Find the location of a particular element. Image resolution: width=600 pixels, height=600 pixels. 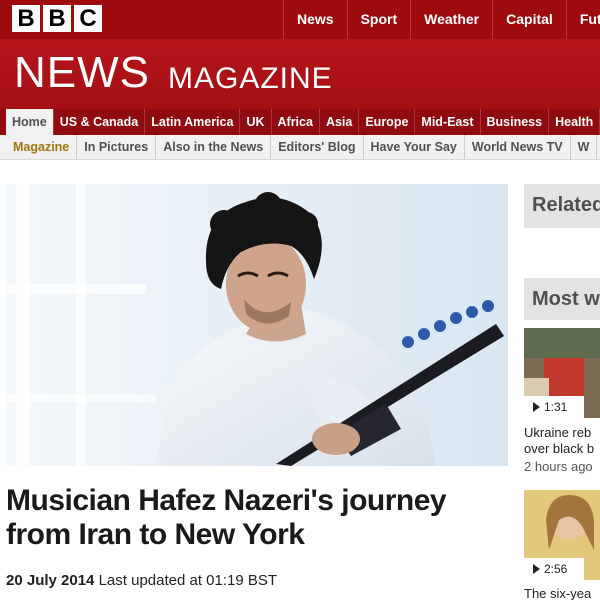

sub-nav-more: W is located at coordinates (584, 147).